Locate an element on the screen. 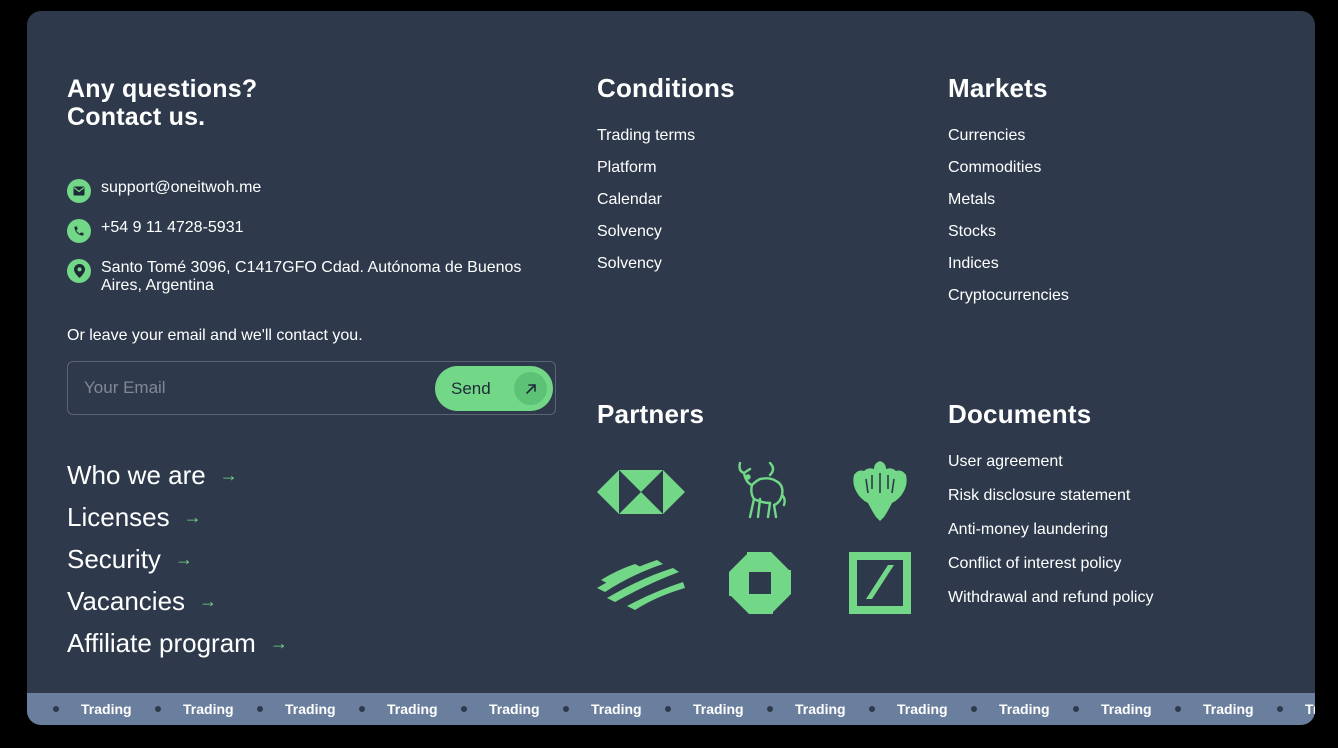  contact-email-row: support@oneitwoh.me is located at coordinates (314, 191).